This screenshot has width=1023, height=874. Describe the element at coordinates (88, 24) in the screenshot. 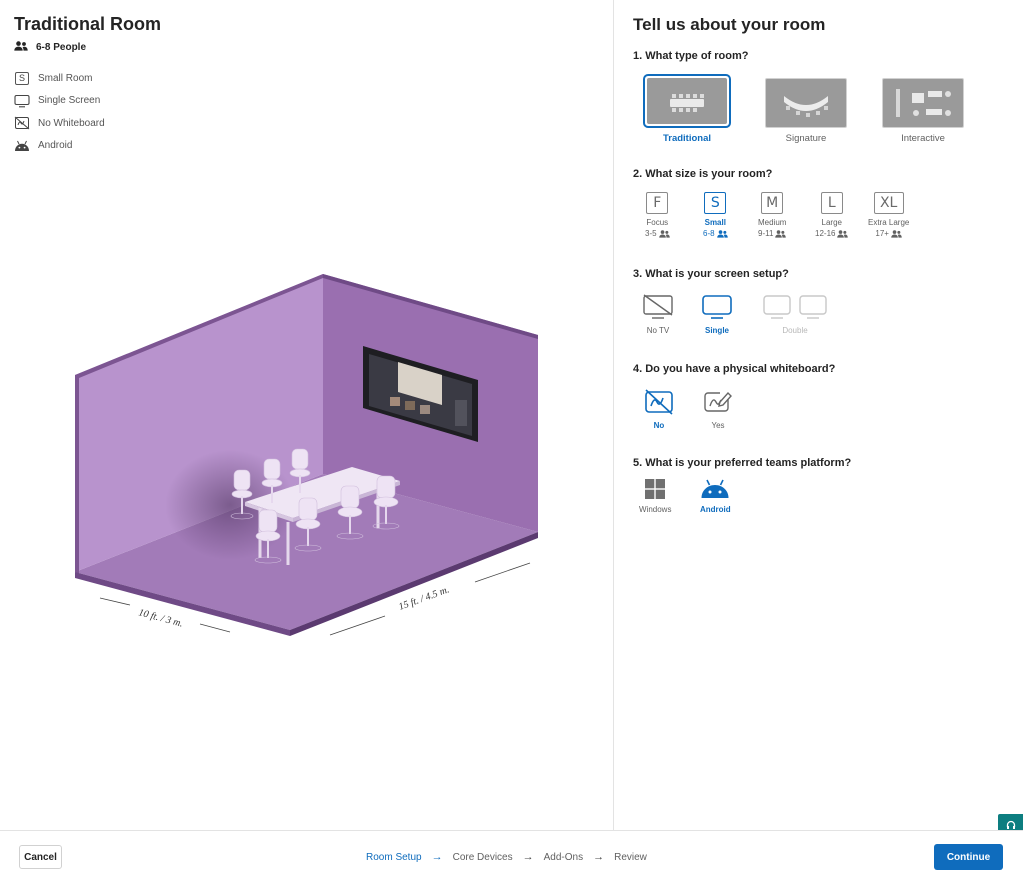

I see `room-title: Traditional Room` at that location.